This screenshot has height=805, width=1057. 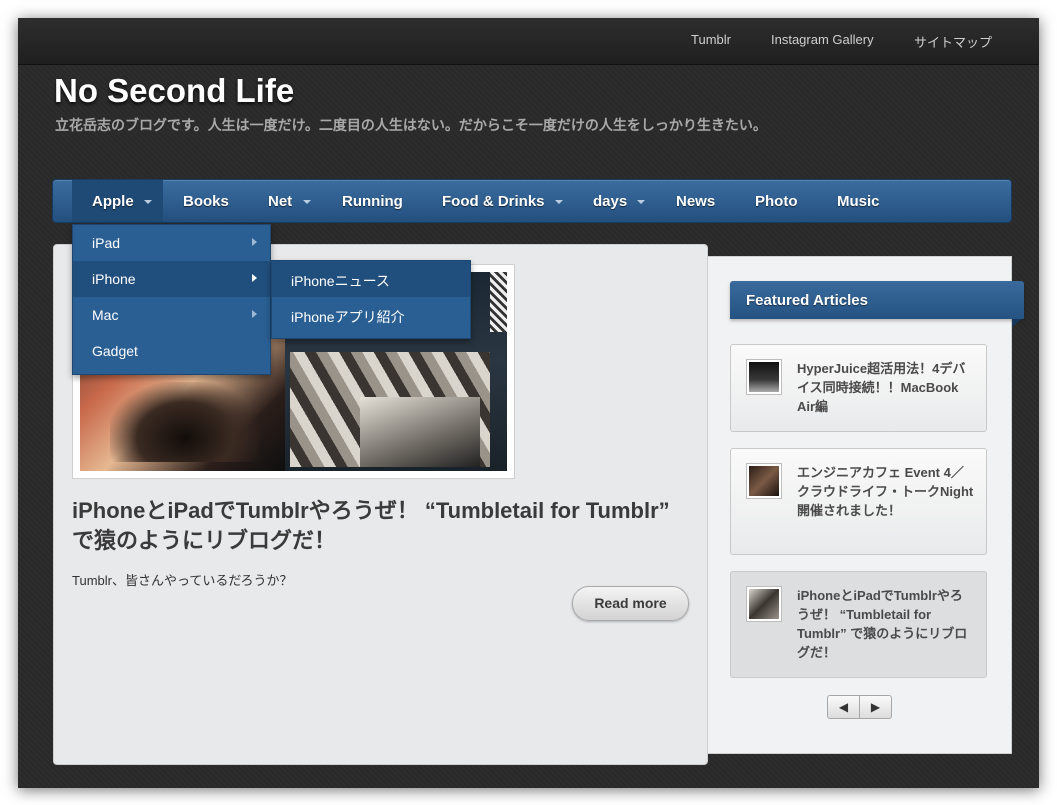 What do you see at coordinates (630, 603) in the screenshot?
I see `read-more-button: Read more` at bounding box center [630, 603].